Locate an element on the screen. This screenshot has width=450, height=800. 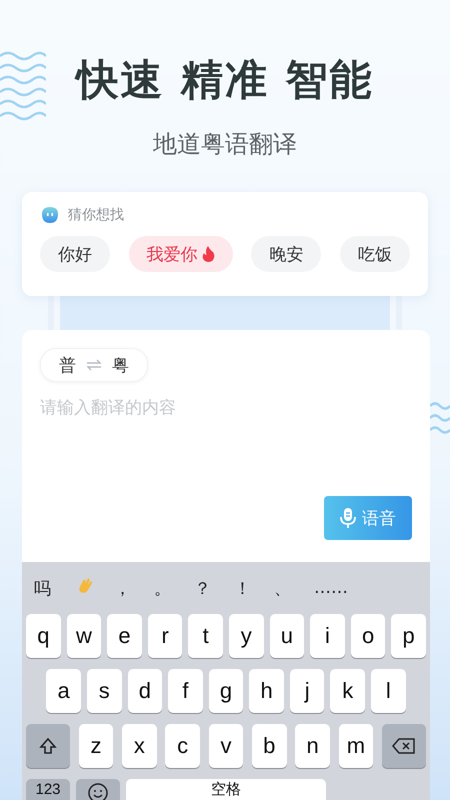
candidate-word: ， is located at coordinates (134, 588).